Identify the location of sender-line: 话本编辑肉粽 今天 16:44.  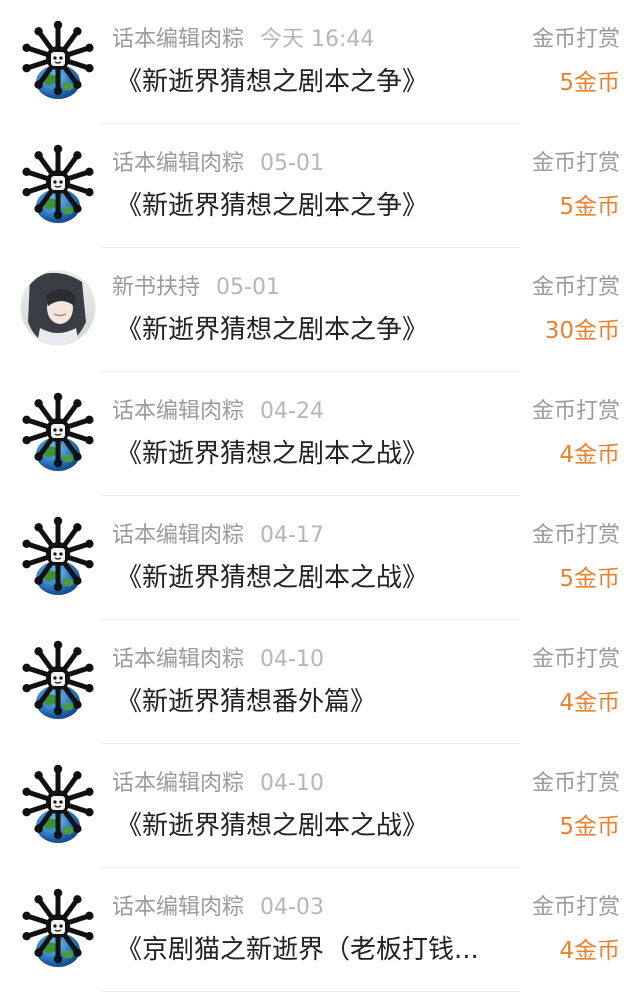
(243, 40).